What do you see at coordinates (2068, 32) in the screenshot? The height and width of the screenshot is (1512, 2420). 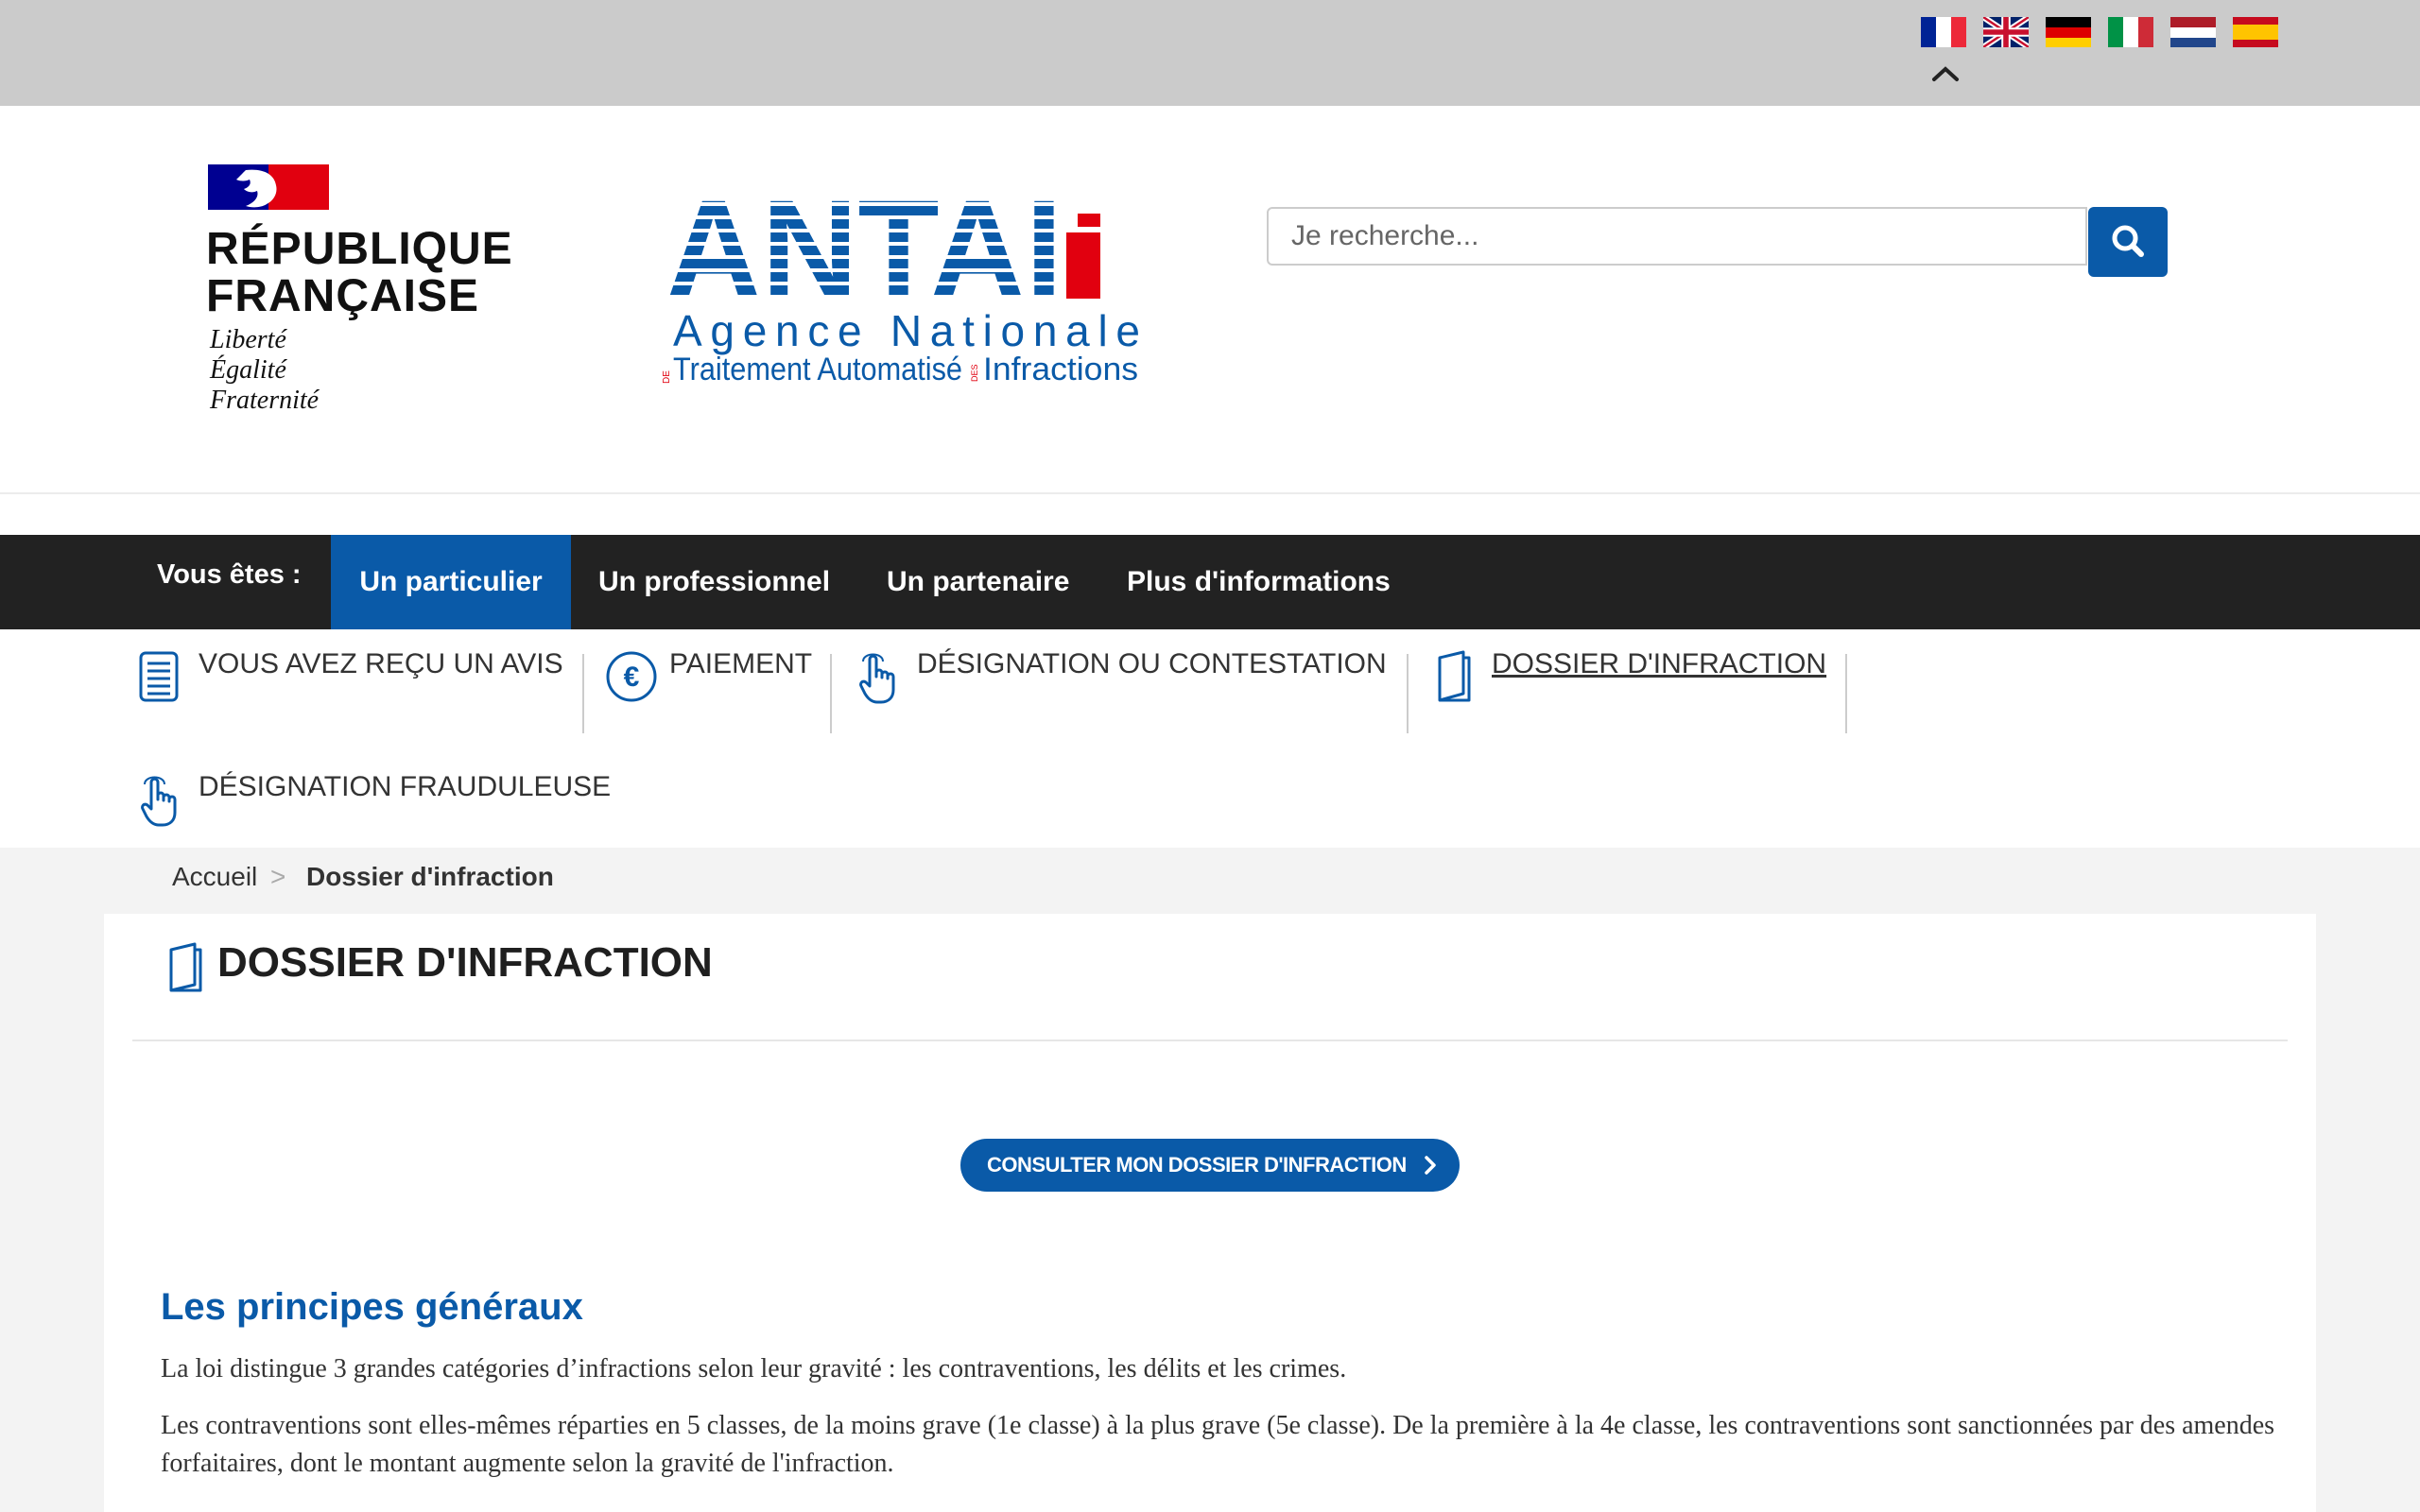 I see `flag-de-icon` at bounding box center [2068, 32].